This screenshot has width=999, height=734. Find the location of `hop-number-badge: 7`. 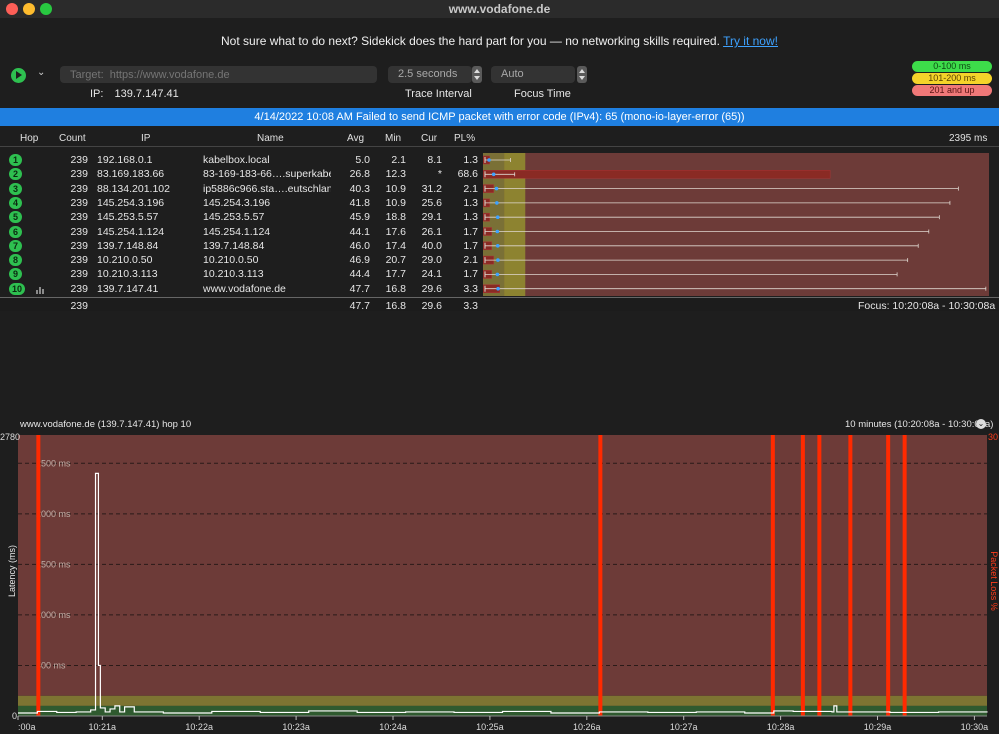

hop-number-badge: 7 is located at coordinates (15, 245).